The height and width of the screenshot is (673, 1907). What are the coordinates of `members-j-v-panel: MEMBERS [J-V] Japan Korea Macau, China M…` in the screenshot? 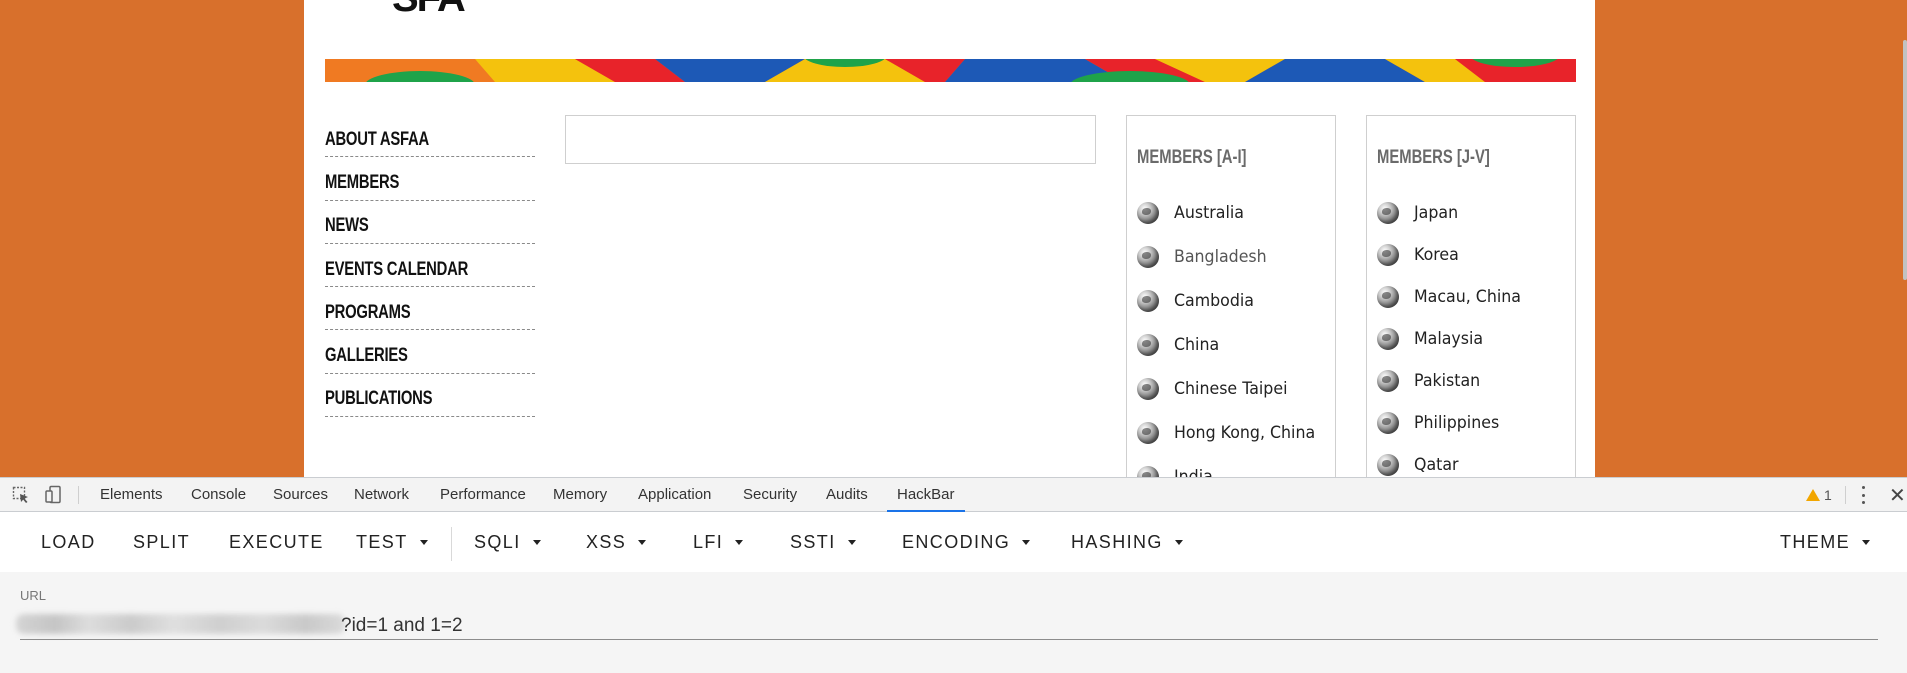 It's located at (1471, 296).